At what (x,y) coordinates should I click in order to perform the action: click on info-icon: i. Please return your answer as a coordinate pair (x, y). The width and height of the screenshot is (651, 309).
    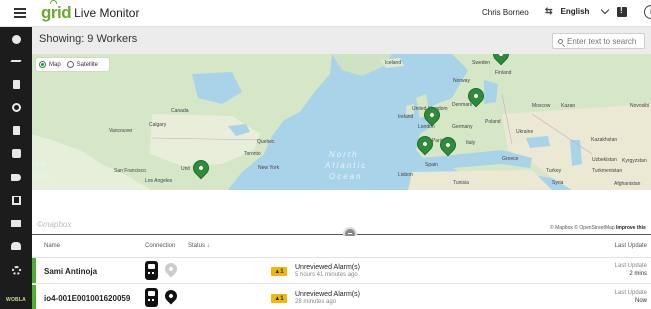
    Looking at the image, I should click on (647, 12).